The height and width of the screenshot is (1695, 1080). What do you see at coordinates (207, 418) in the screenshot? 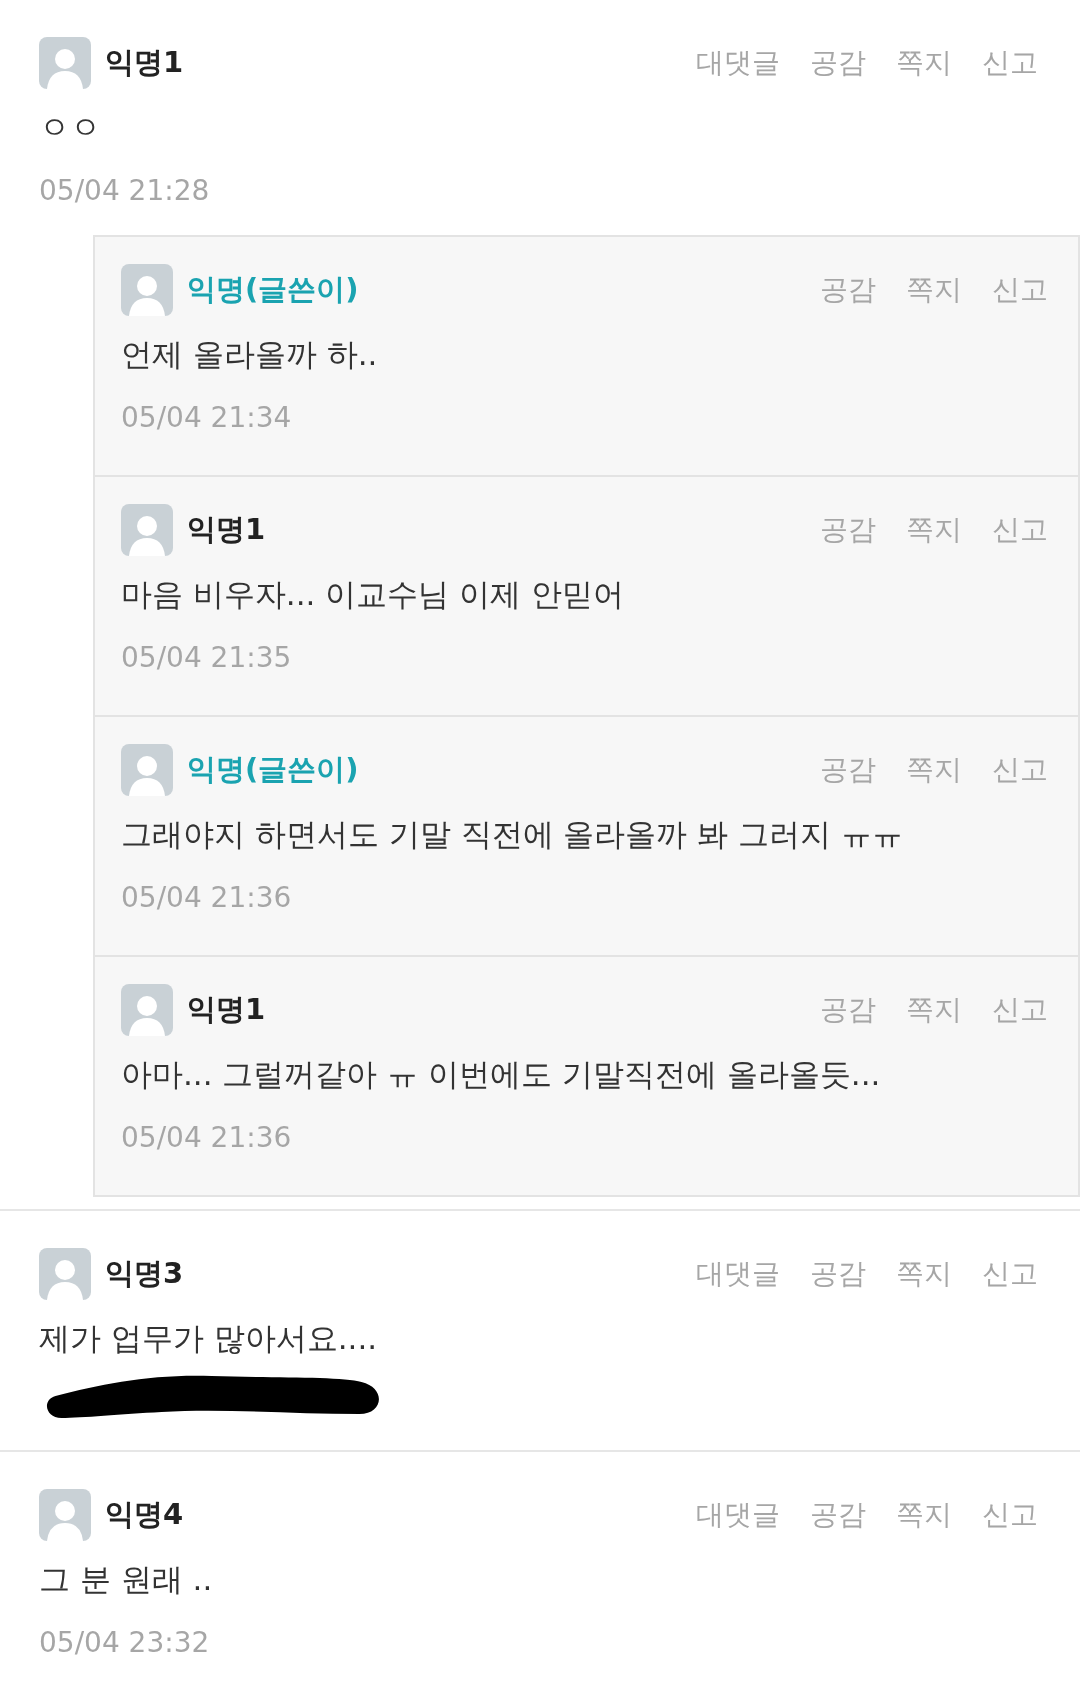
I see `timestamp: 05/04 21:34` at bounding box center [207, 418].